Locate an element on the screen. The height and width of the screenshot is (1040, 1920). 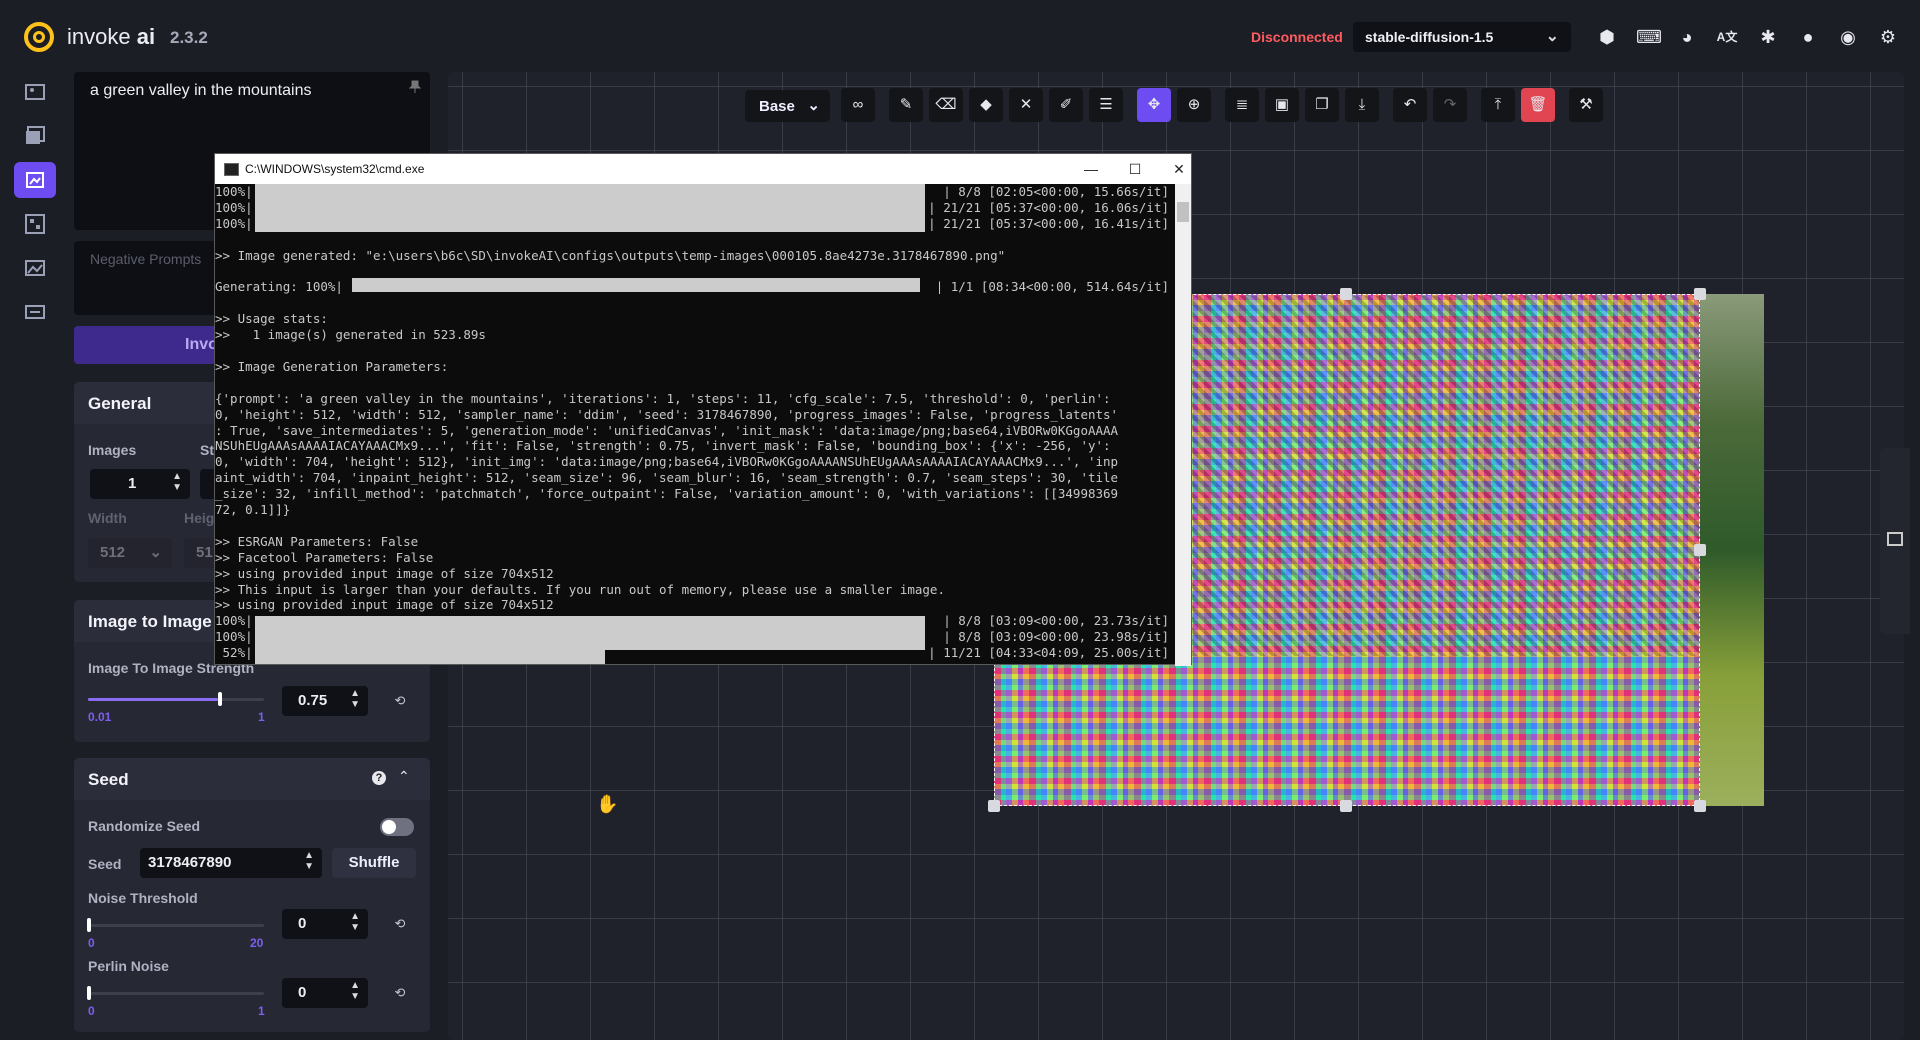
nav-training is located at coordinates (35, 312).